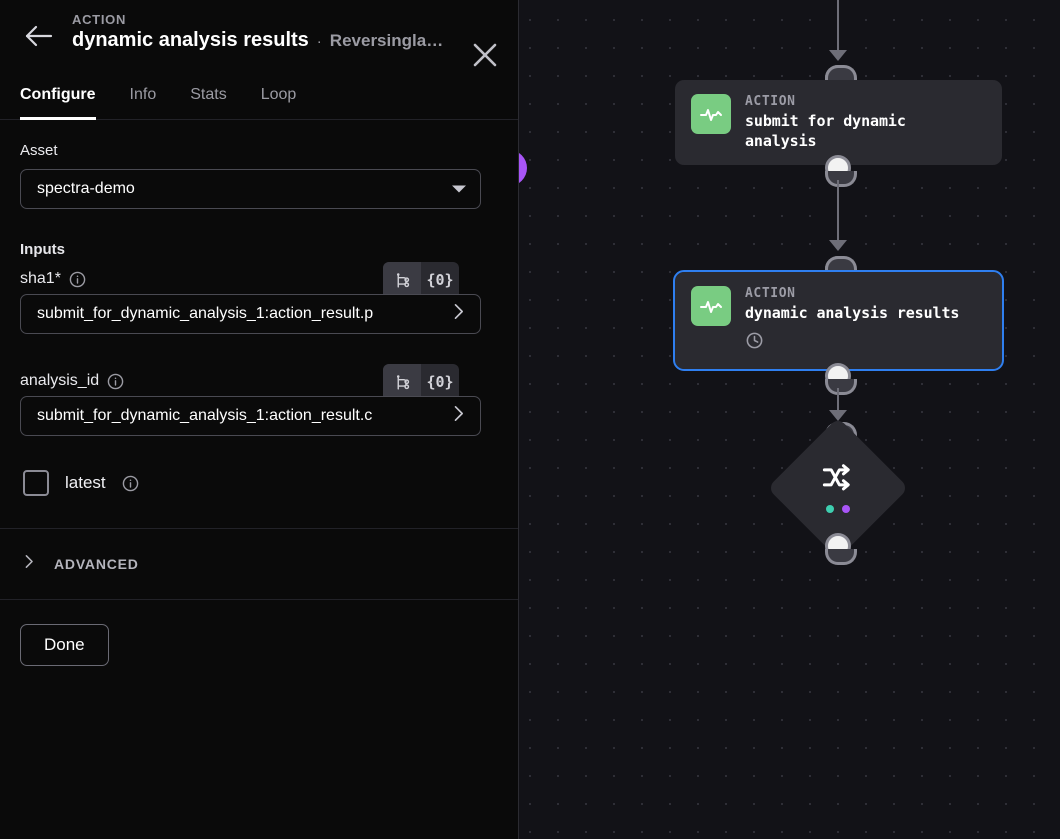  What do you see at coordinates (846, 509) in the screenshot?
I see `branch-dot-purple` at bounding box center [846, 509].